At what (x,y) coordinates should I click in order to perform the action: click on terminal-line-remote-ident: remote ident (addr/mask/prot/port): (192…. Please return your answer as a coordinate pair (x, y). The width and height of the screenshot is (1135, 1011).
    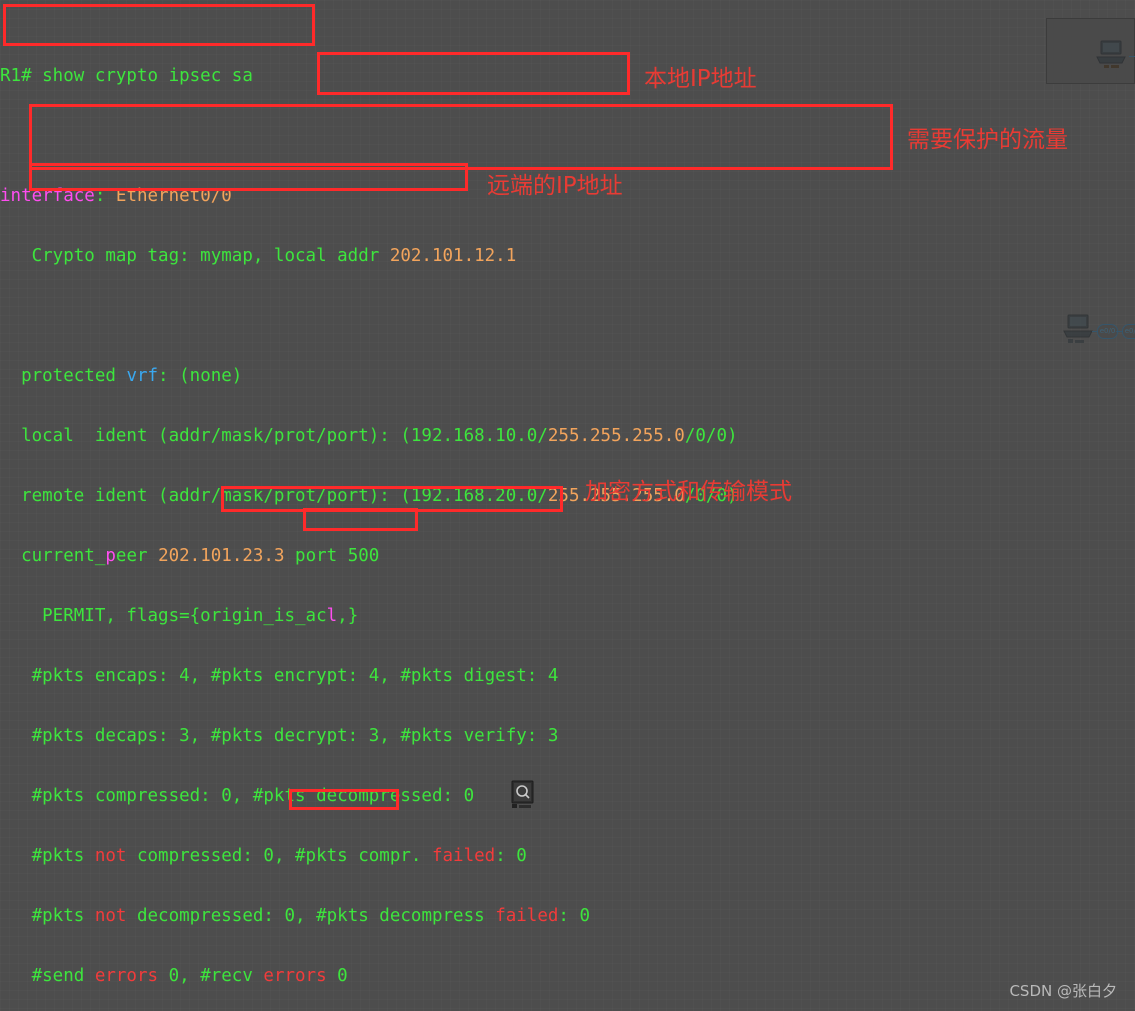
    Looking at the image, I should click on (369, 496).